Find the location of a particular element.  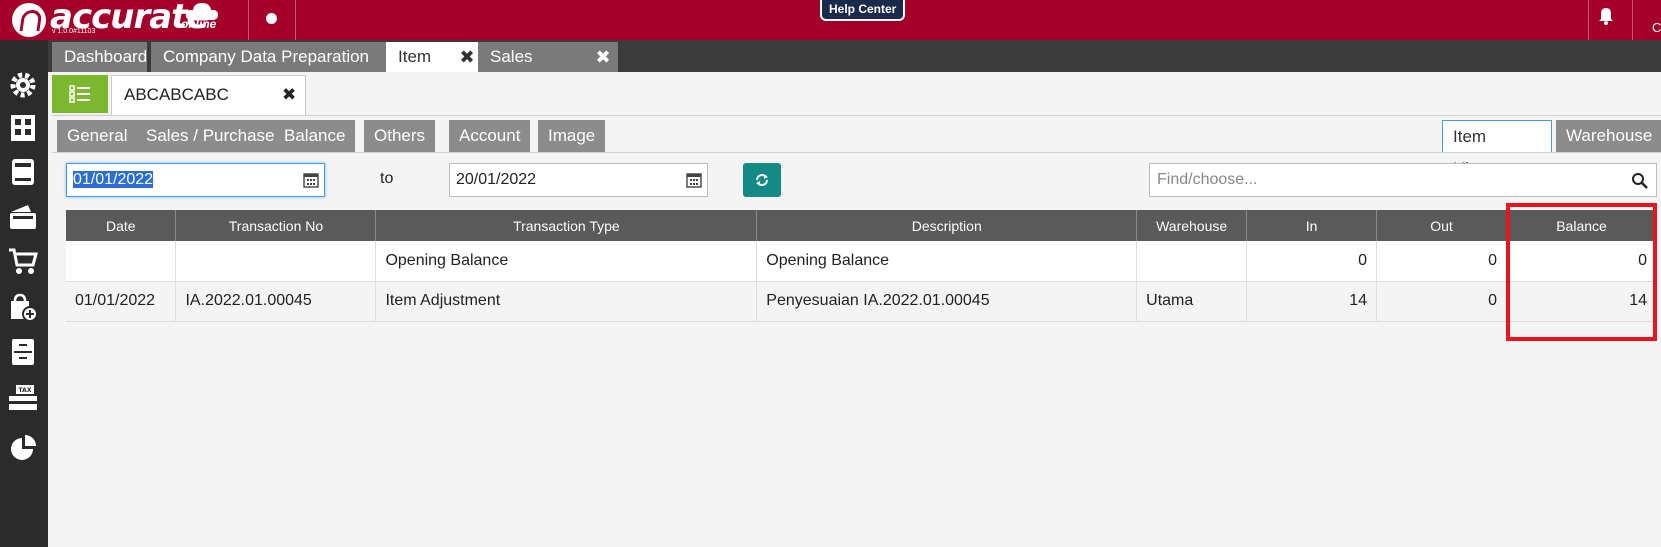

record-close-icon: ✖ is located at coordinates (292, 95).